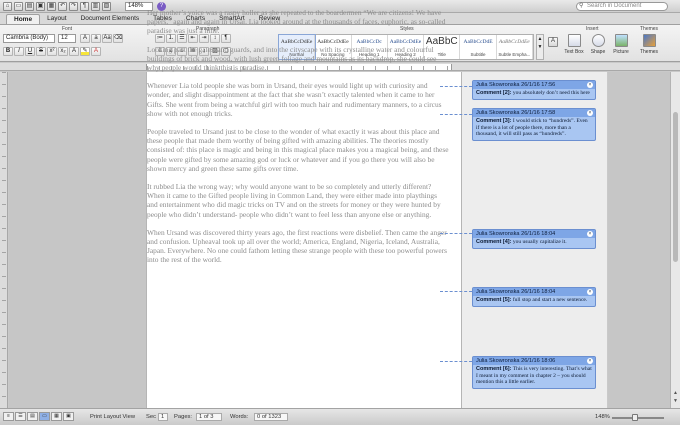  I want to click on comment-text: you usually capitalize it., so click(540, 242).